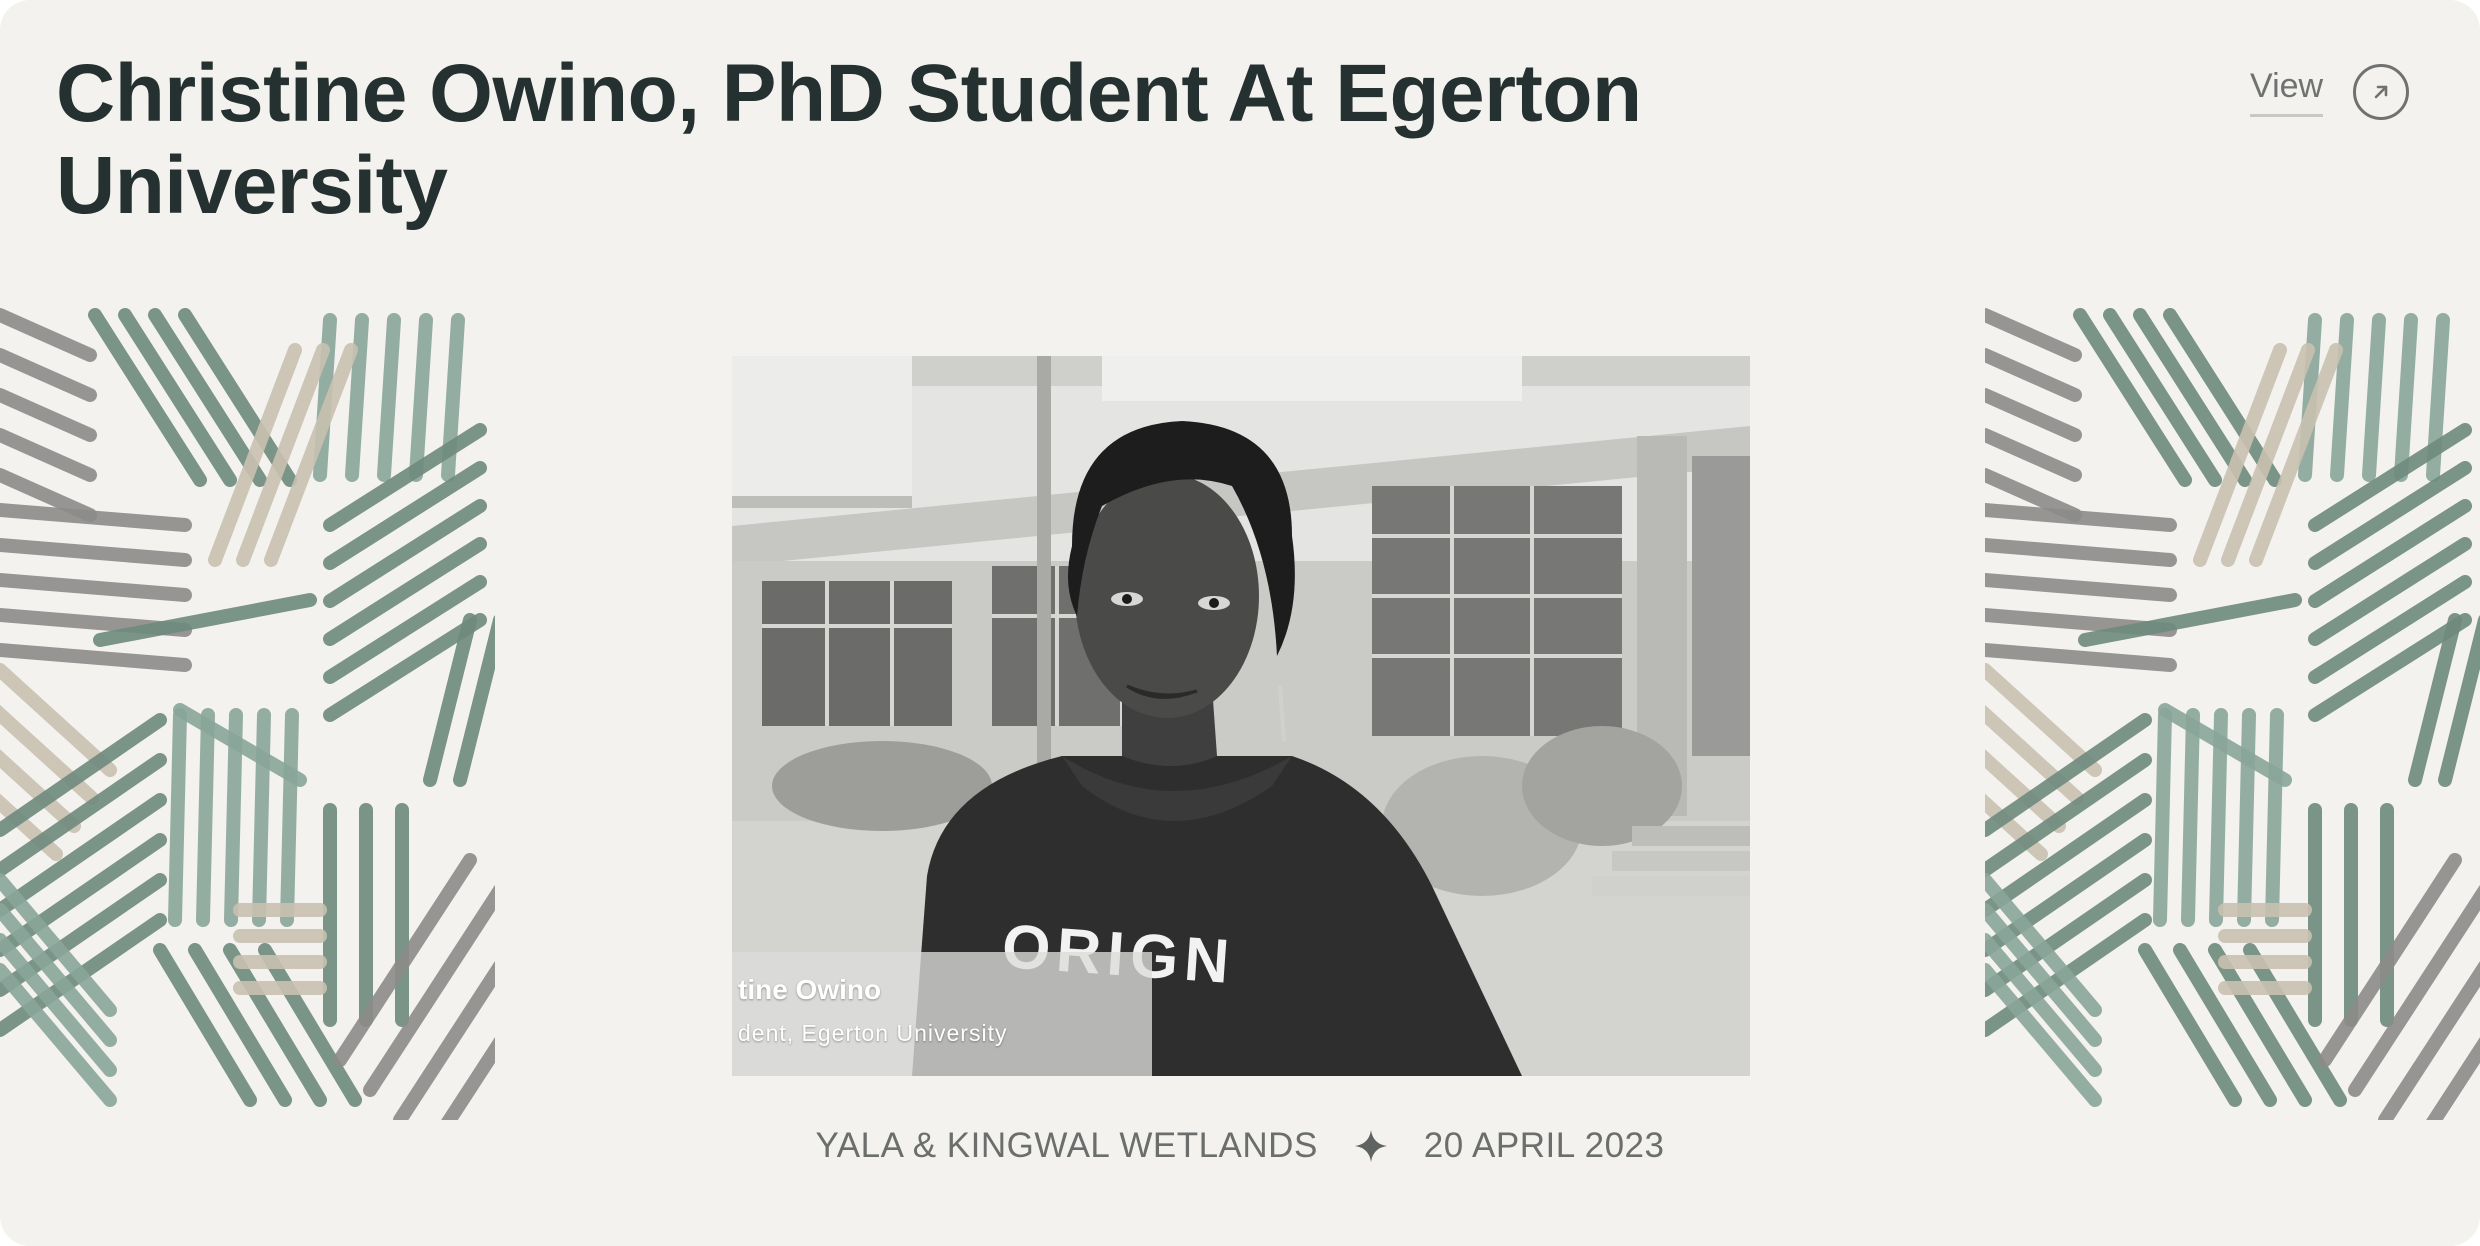 This screenshot has height=1246, width=2480. Describe the element at coordinates (810, 989) in the screenshot. I see `caption-name: tine Owino` at that location.